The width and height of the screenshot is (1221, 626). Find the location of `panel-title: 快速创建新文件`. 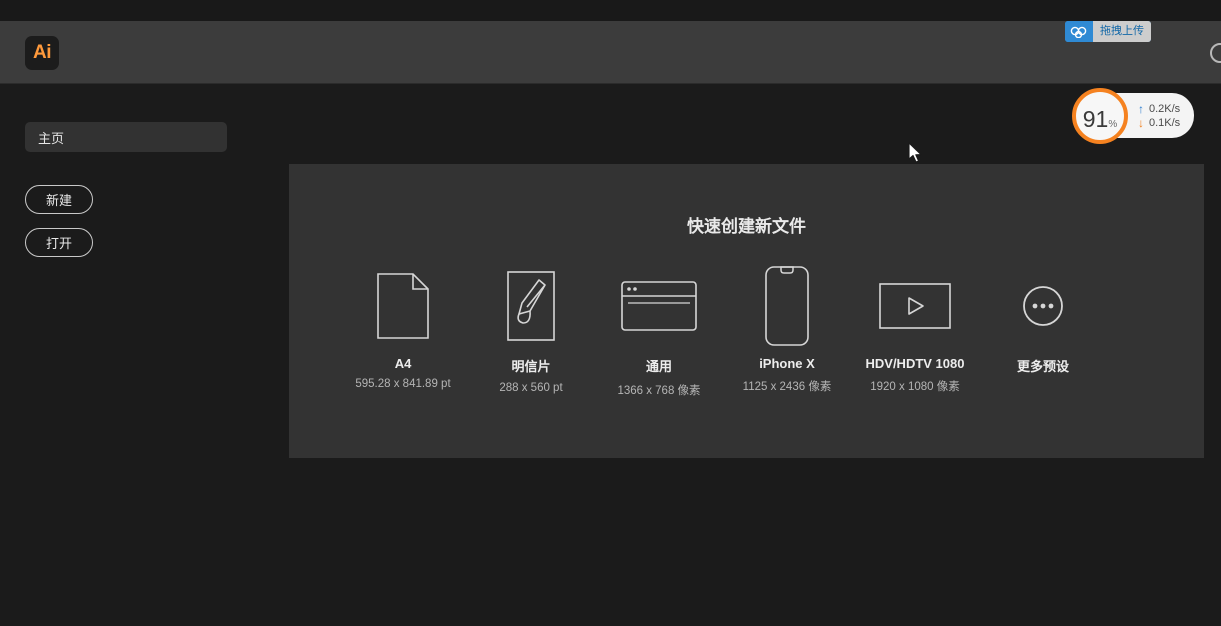

panel-title: 快速创建新文件 is located at coordinates (746, 226).